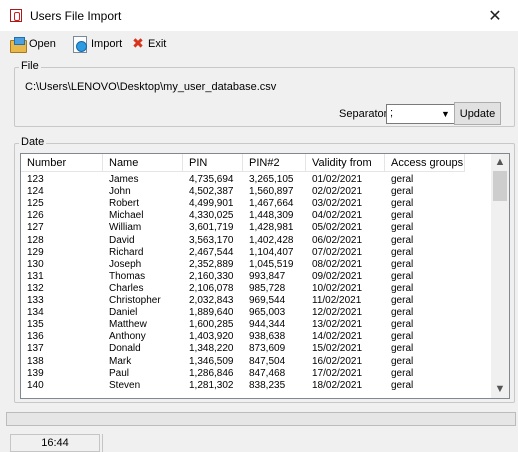 The image size is (518, 452). I want to click on column-header: PIN#2, so click(274, 163).